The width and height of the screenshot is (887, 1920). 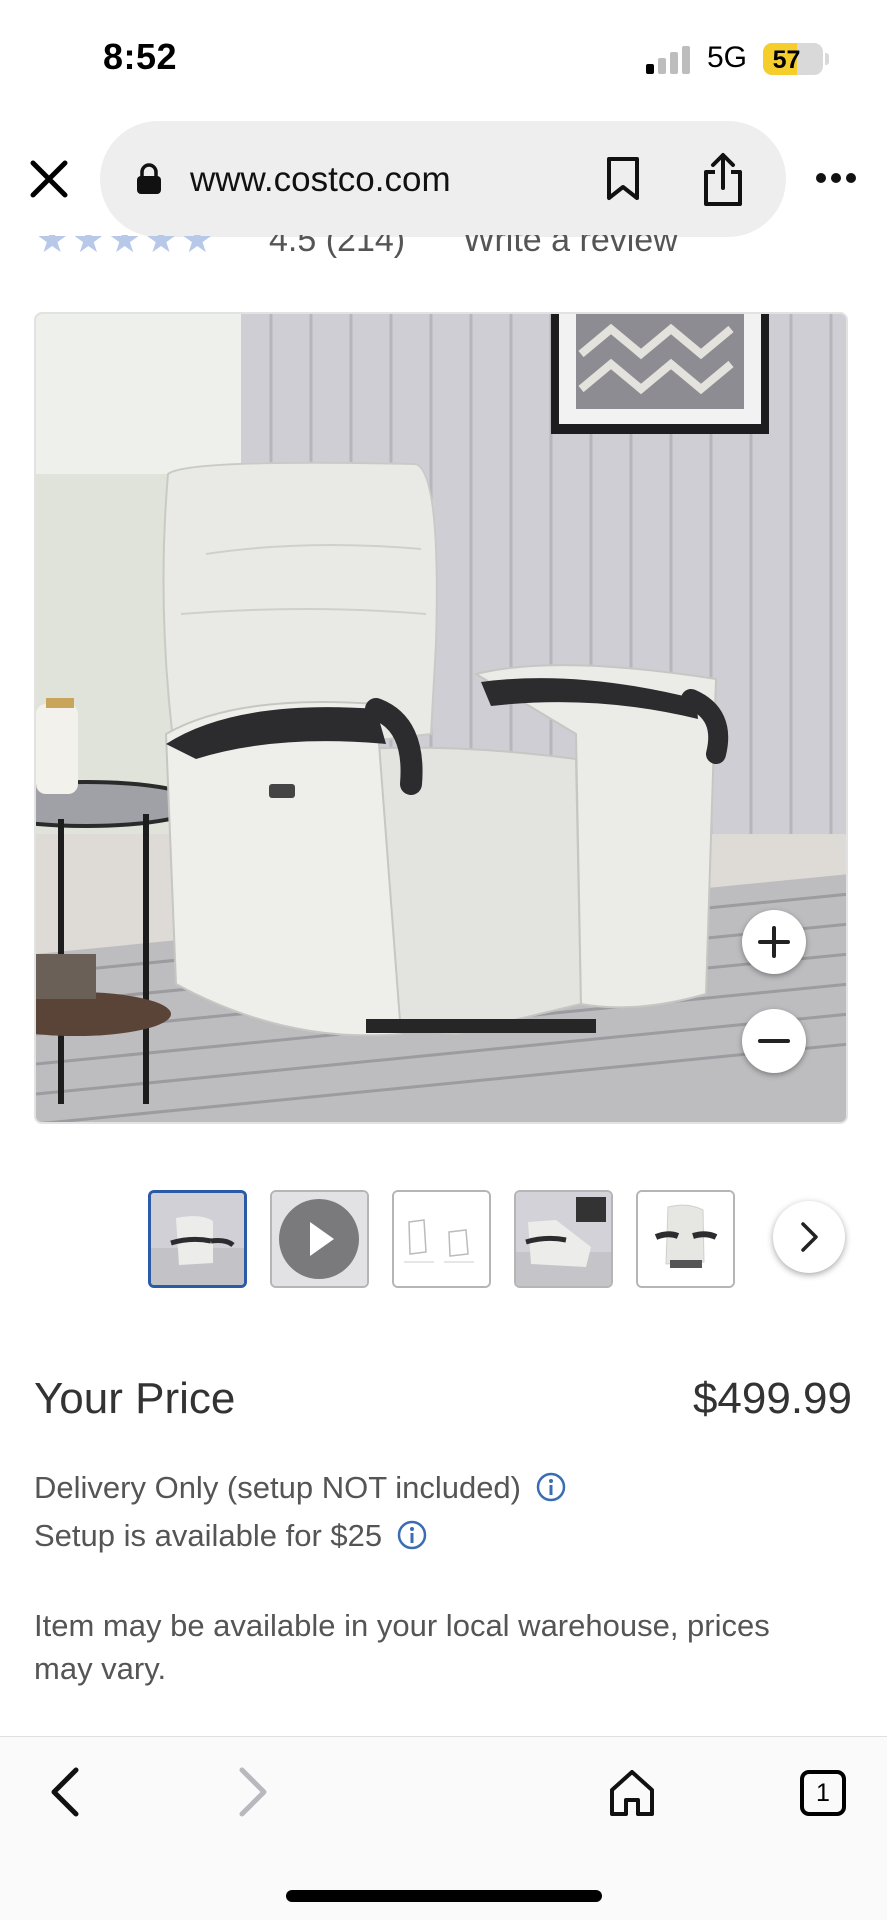 I want to click on thumb-recliner-reclined, so click(x=563, y=1239).